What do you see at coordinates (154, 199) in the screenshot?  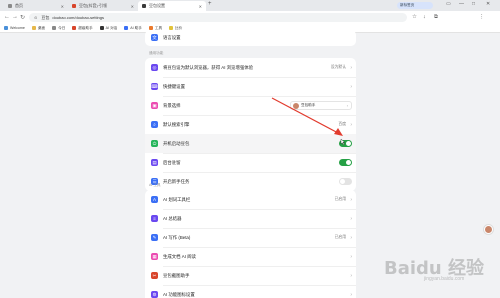 I see `ai-icon: A` at bounding box center [154, 199].